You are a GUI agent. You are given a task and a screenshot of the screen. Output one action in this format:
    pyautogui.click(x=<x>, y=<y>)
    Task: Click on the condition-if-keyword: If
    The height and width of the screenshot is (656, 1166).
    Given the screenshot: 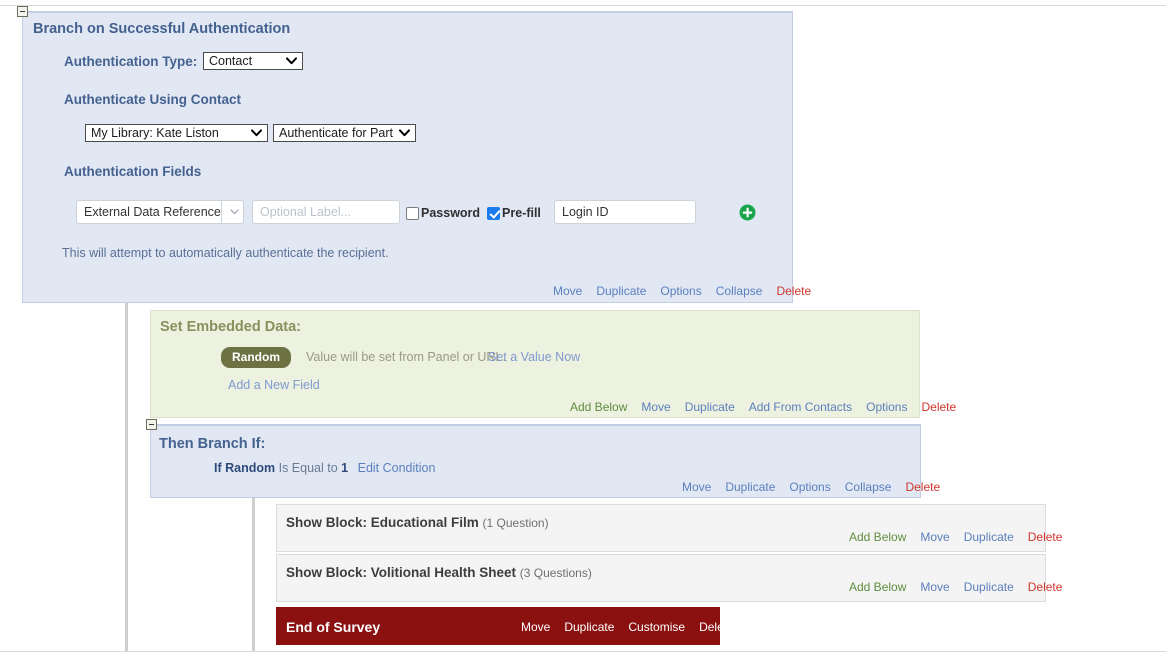 What is the action you would take?
    pyautogui.click(x=218, y=468)
    